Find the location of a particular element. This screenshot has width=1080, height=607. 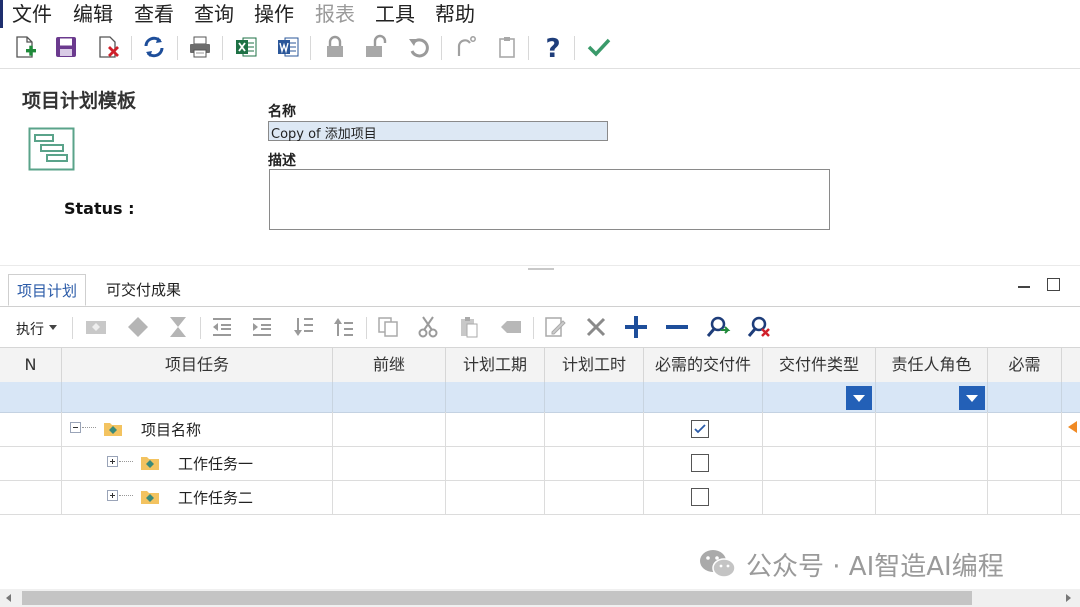

unlock-icon is located at coordinates (376, 47).